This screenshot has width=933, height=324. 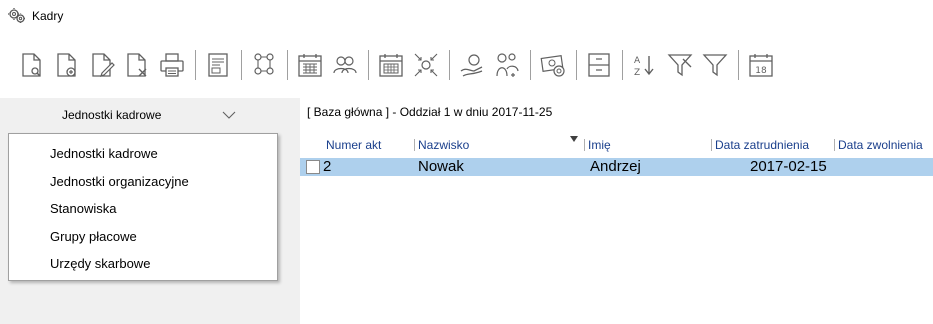 I want to click on payroll-button, so click(x=553, y=65).